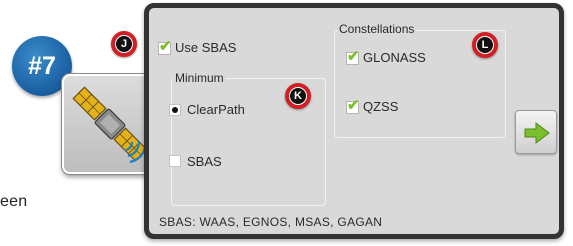  What do you see at coordinates (199, 78) in the screenshot?
I see `minimum-group-title: Minimum` at bounding box center [199, 78].